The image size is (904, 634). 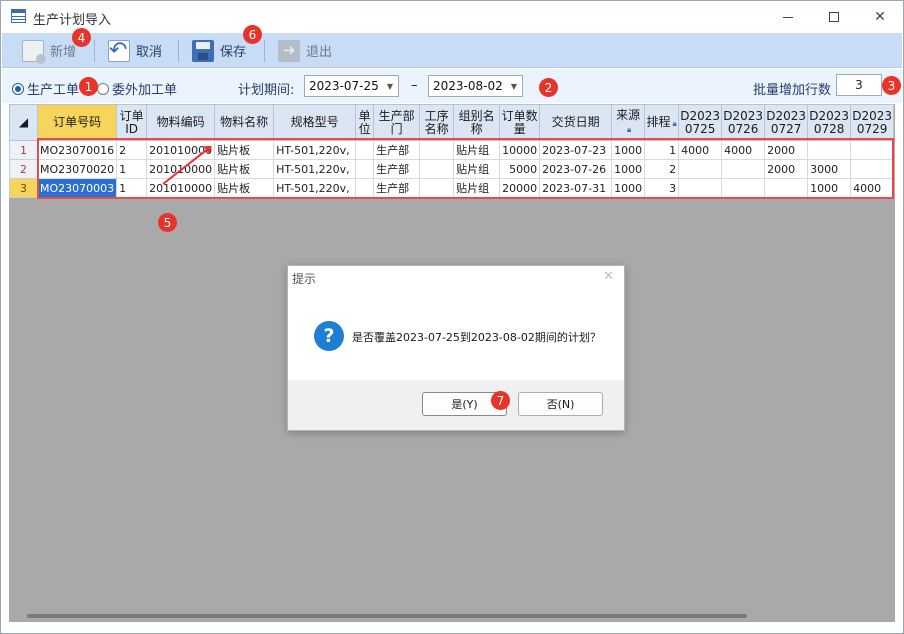 What do you see at coordinates (829, 150) in the screenshot?
I see `cell-d0728` at bounding box center [829, 150].